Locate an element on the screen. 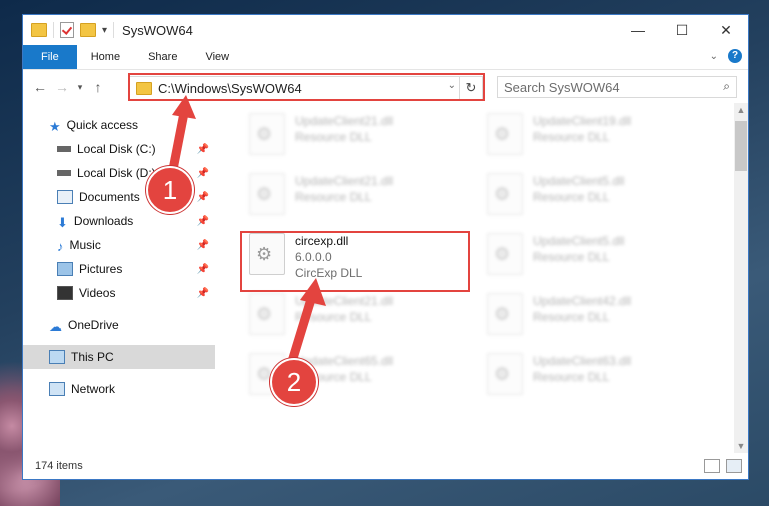  tab-file: File is located at coordinates (50, 57).